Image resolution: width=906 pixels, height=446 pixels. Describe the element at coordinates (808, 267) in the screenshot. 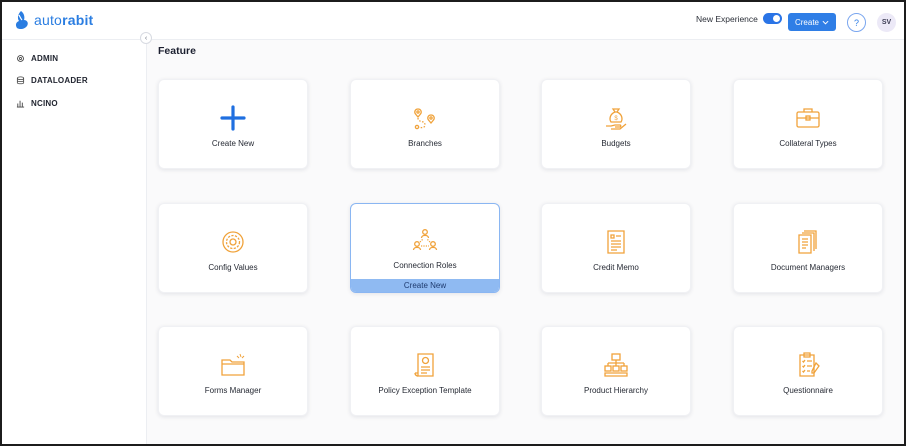

I see `card-label: Document Managers` at that location.